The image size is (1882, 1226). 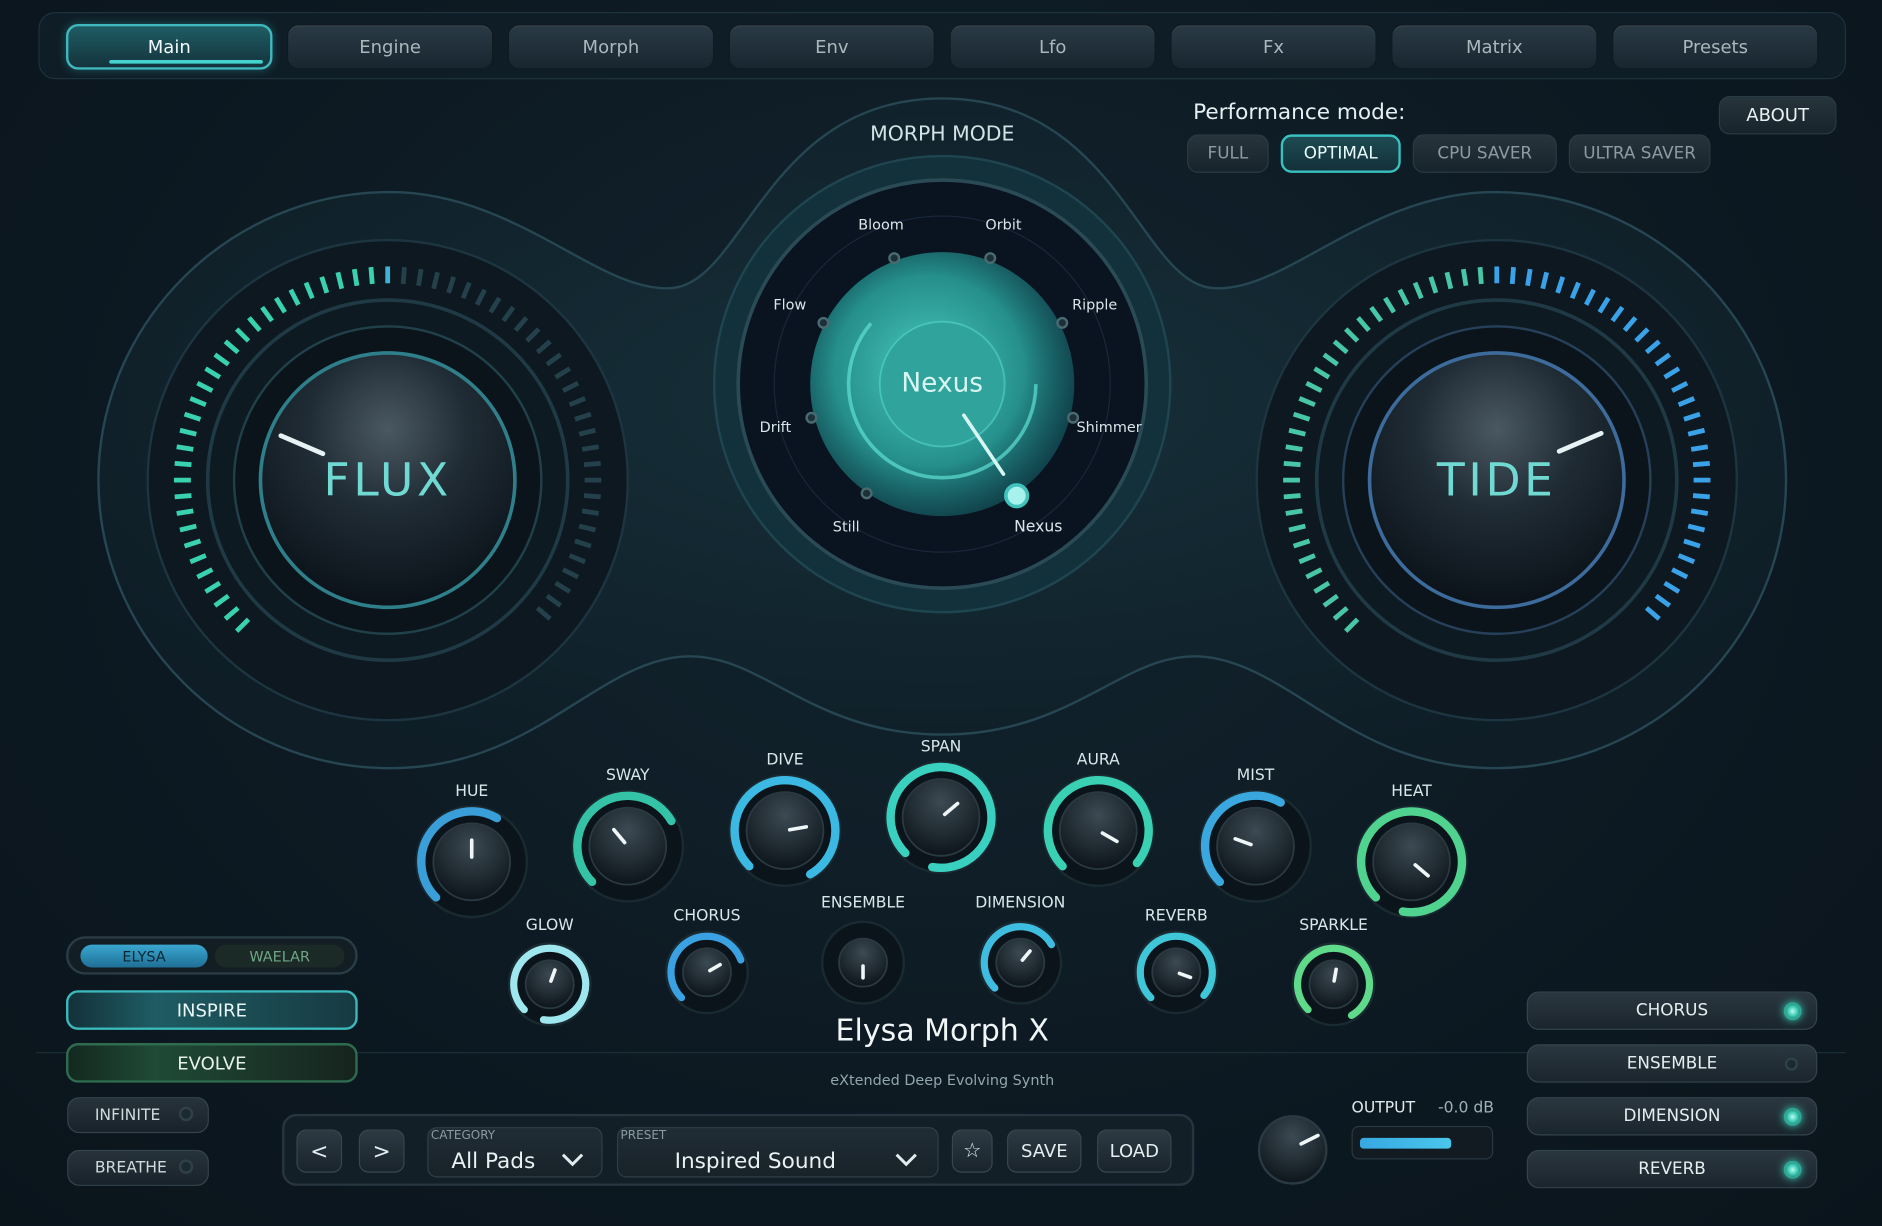 I want to click on preset-chevron-down-icon, so click(x=906, y=1158).